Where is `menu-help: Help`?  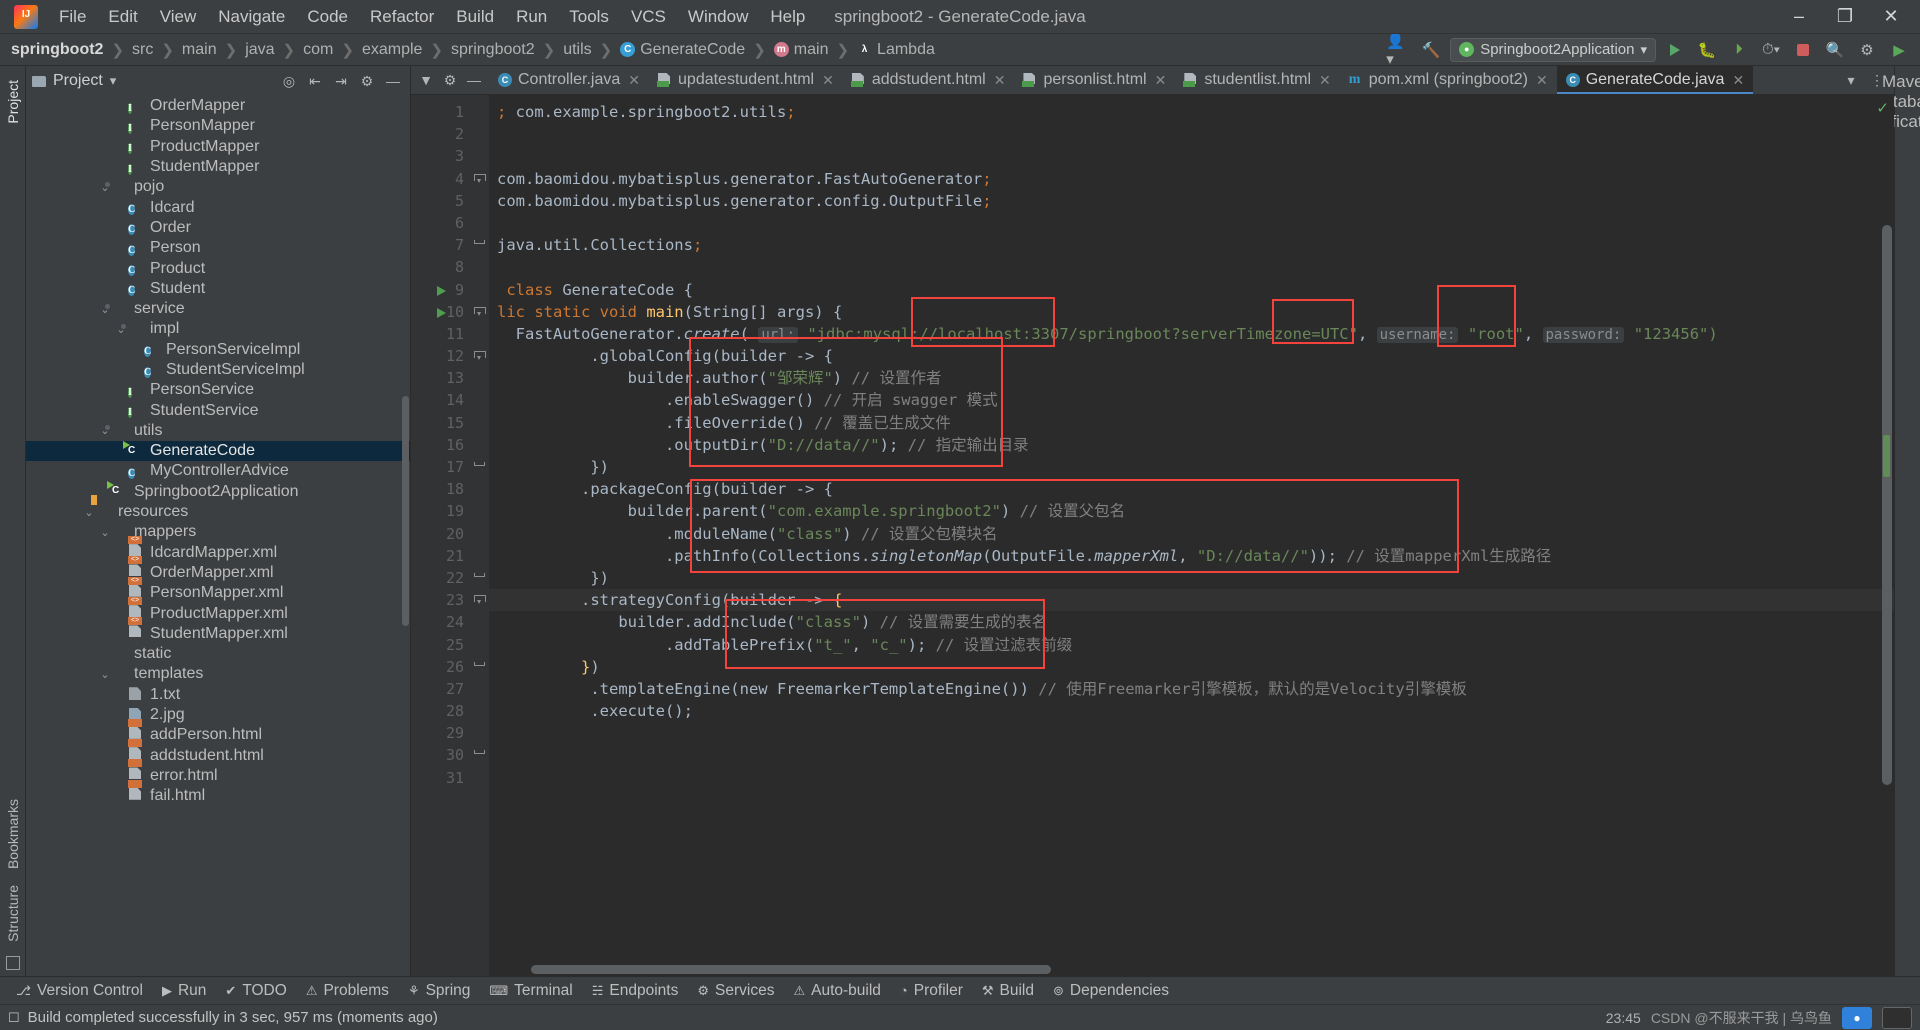
menu-help: Help is located at coordinates (787, 17).